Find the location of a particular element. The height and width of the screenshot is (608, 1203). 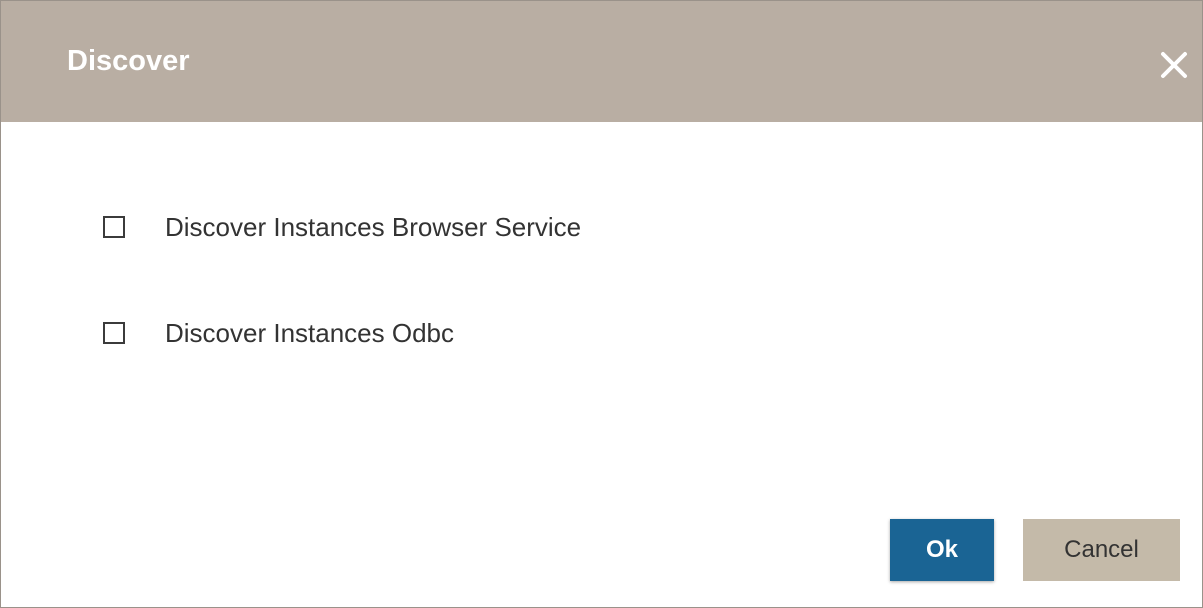

odbc-checkbox is located at coordinates (114, 333).